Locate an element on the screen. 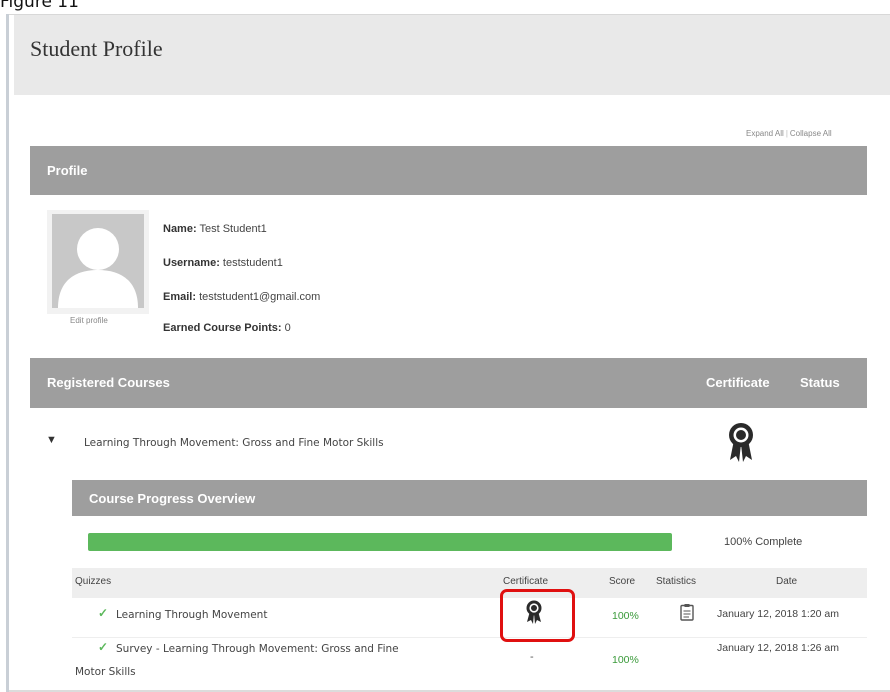  name-label: Name: is located at coordinates (180, 229).